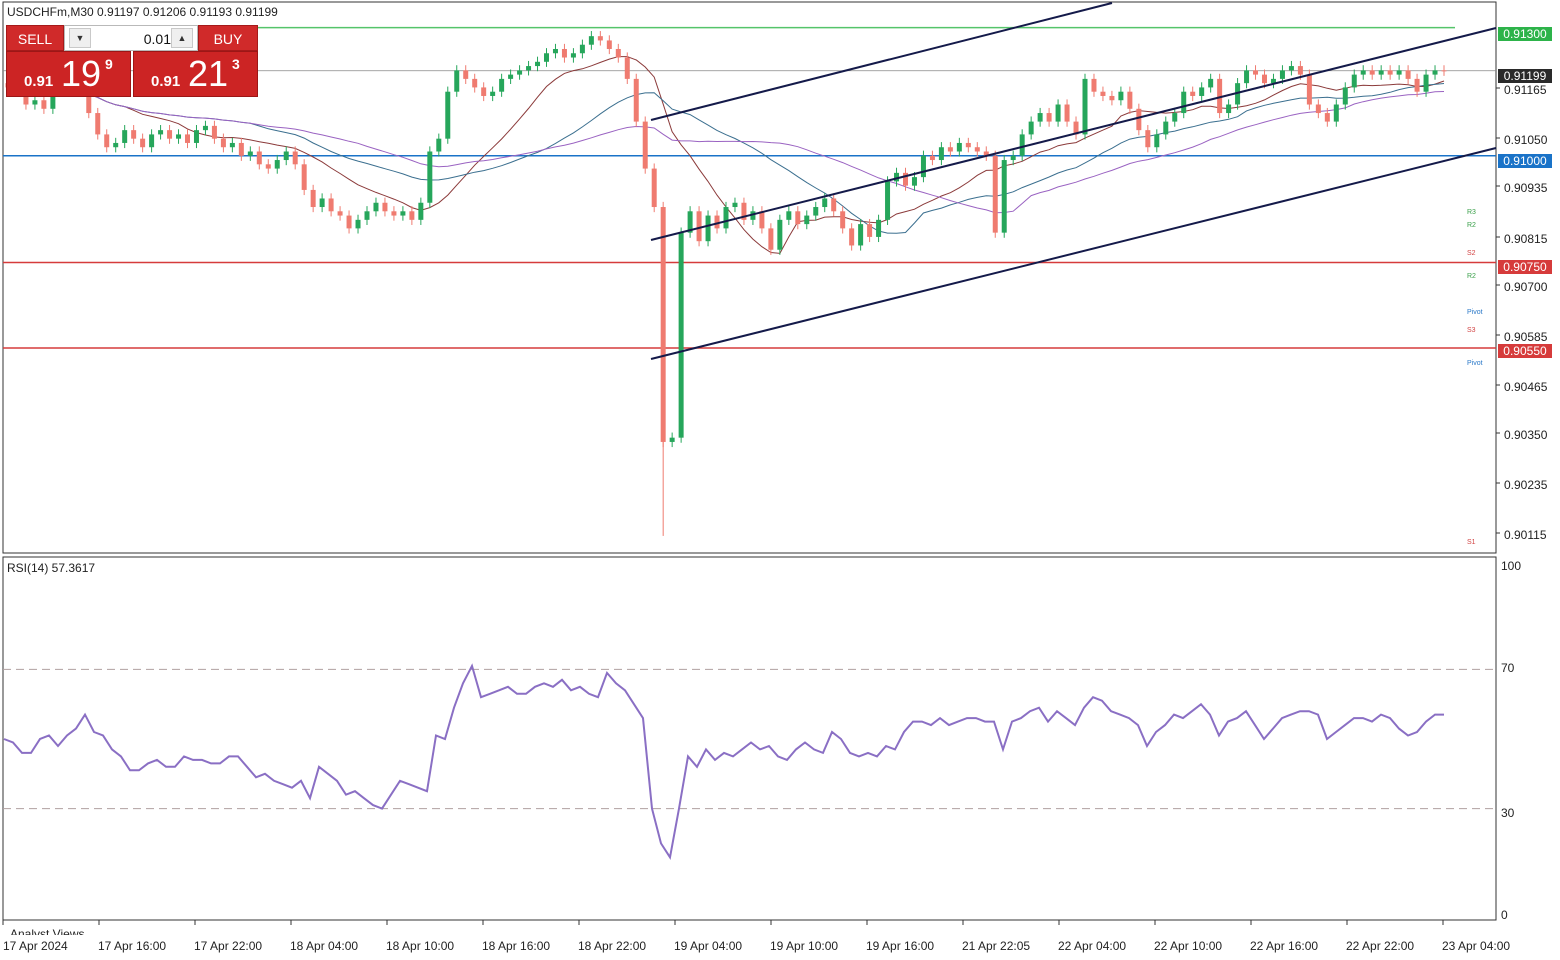  Describe the element at coordinates (1525, 267) in the screenshot. I see `price-tag-support: 0.90750` at that location.